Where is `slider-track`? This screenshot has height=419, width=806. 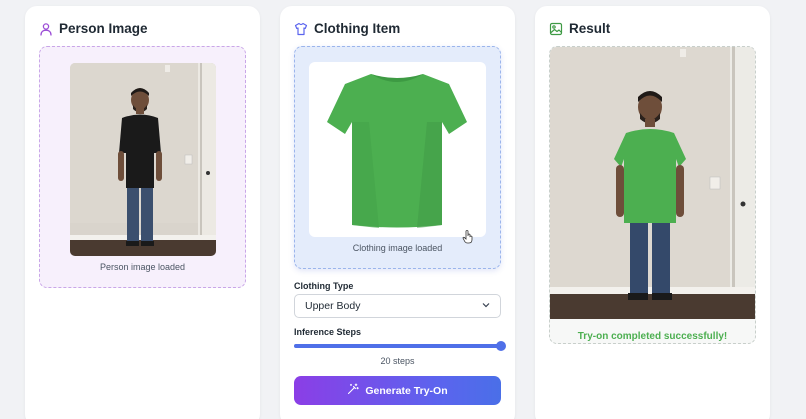 slider-track is located at coordinates (397, 346).